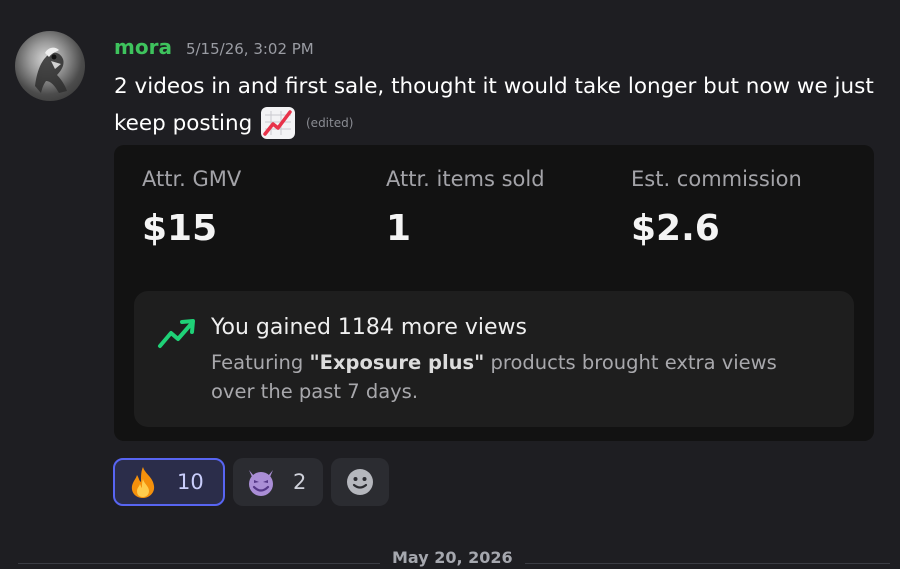 This screenshot has height=569, width=900. What do you see at coordinates (176, 333) in the screenshot?
I see `trending-up-icon` at bounding box center [176, 333].